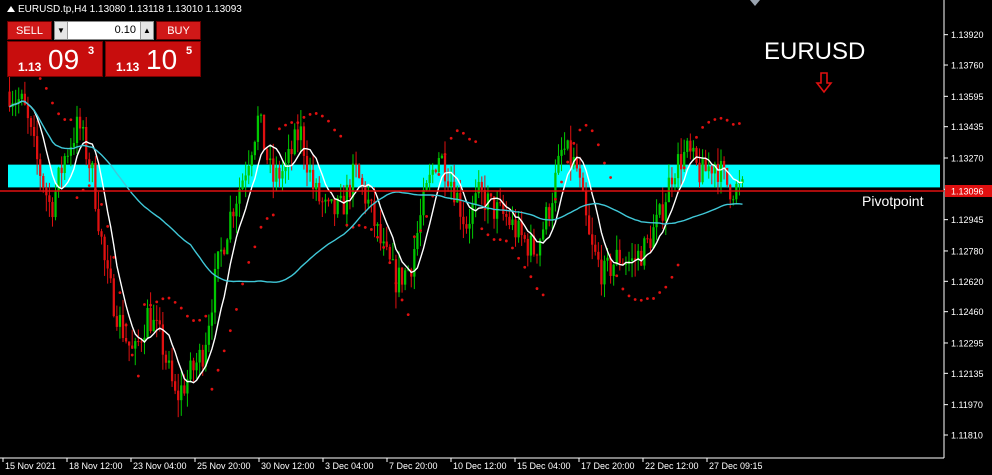 This screenshot has height=475, width=992. Describe the element at coordinates (755, 3) in the screenshot. I see `chart-shift-marker` at that location.